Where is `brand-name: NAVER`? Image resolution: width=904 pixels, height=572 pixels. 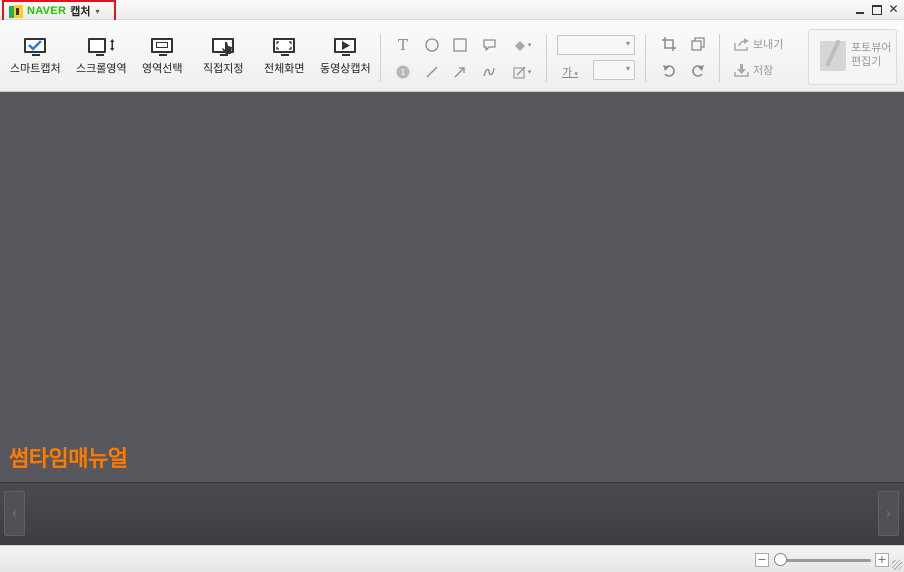 brand-name: NAVER is located at coordinates (47, 11).